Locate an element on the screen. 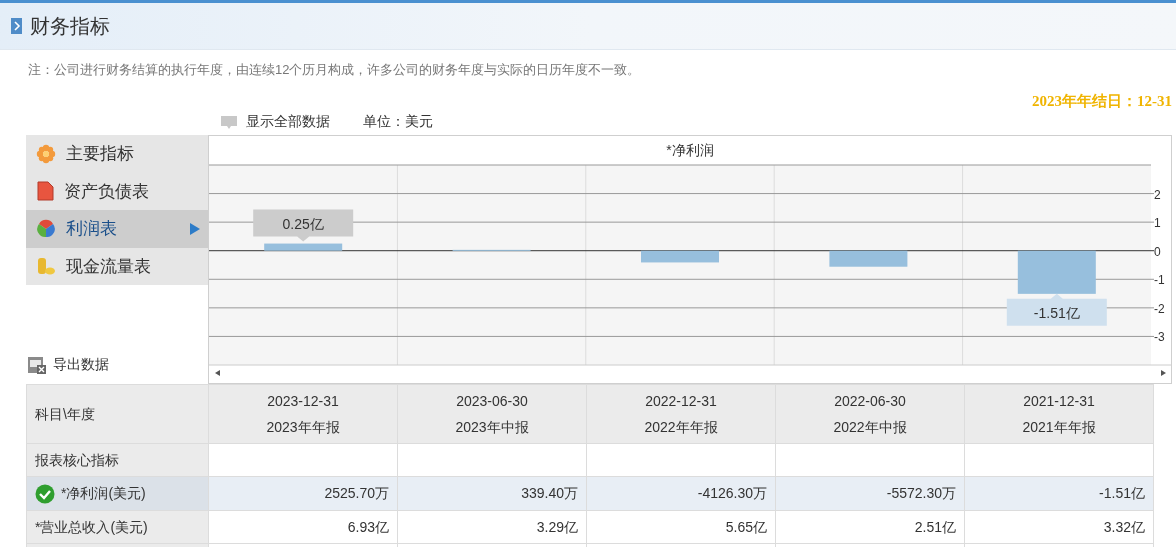  y-axis-label: 1 is located at coordinates (1157, 223).